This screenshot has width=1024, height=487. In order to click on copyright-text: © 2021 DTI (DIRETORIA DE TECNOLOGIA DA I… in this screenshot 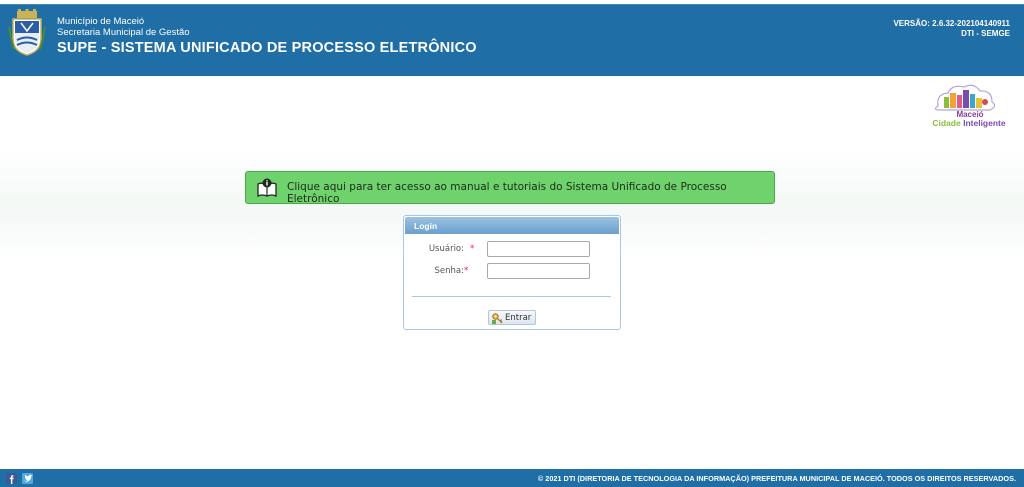, I will do `click(776, 478)`.